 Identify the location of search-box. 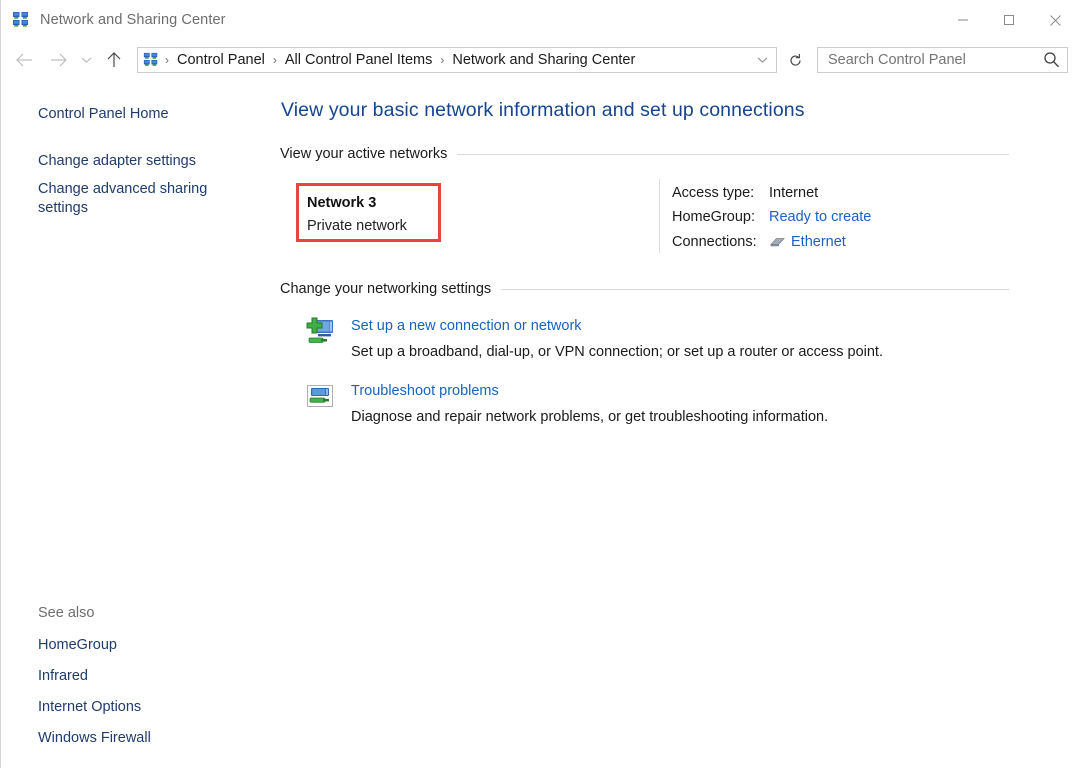
(942, 60).